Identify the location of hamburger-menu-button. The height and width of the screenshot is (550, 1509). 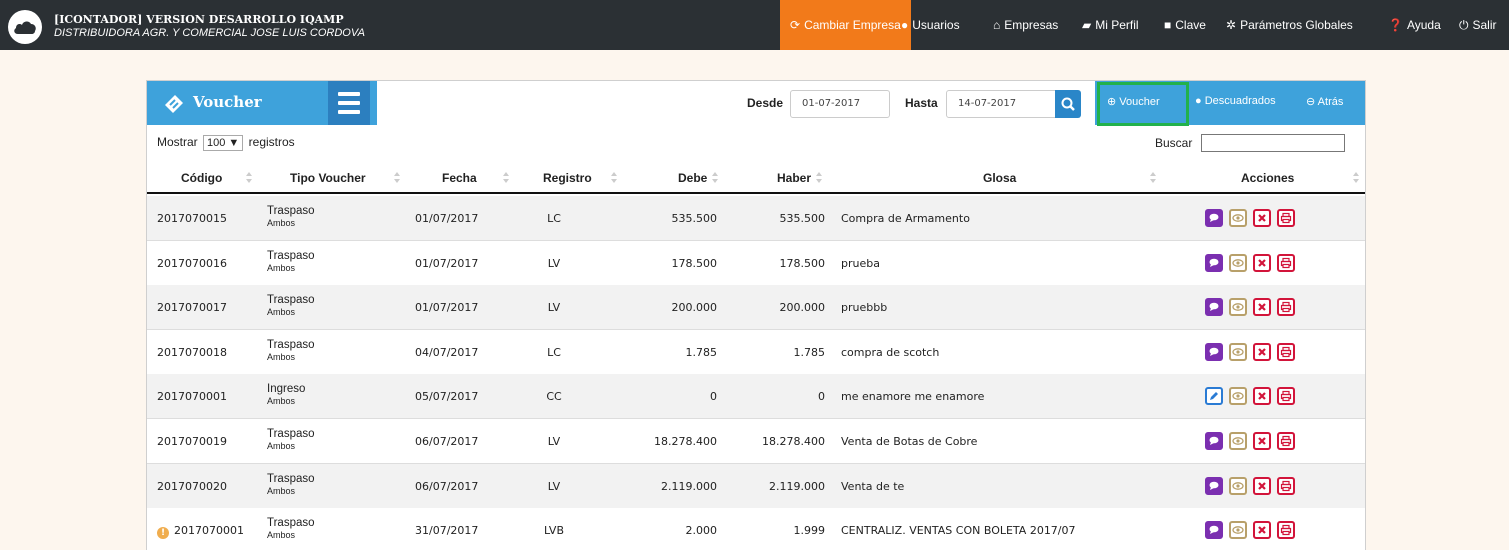
(349, 103).